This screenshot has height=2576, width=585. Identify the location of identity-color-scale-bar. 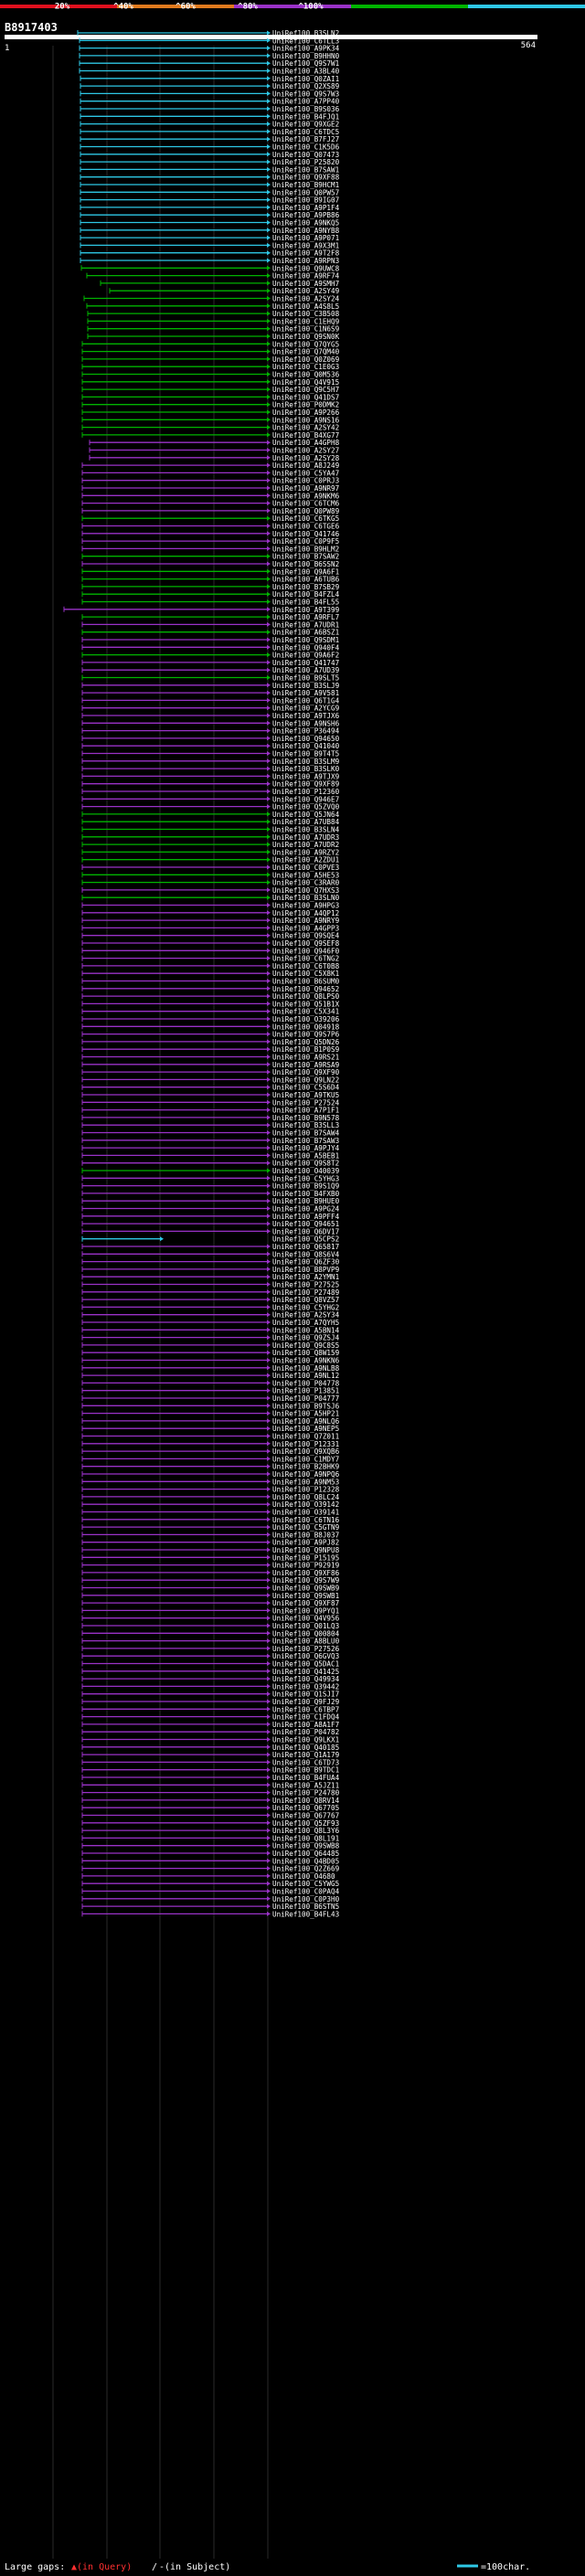
(293, 6).